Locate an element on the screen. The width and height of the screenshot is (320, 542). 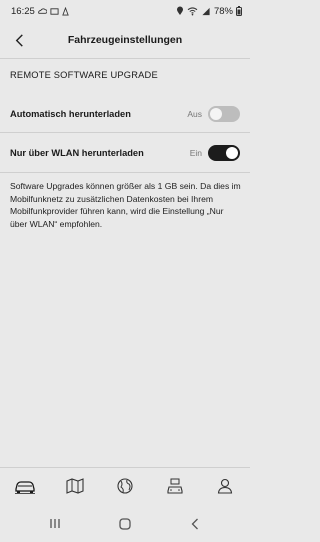
tab-bar is located at coordinates (125, 486).